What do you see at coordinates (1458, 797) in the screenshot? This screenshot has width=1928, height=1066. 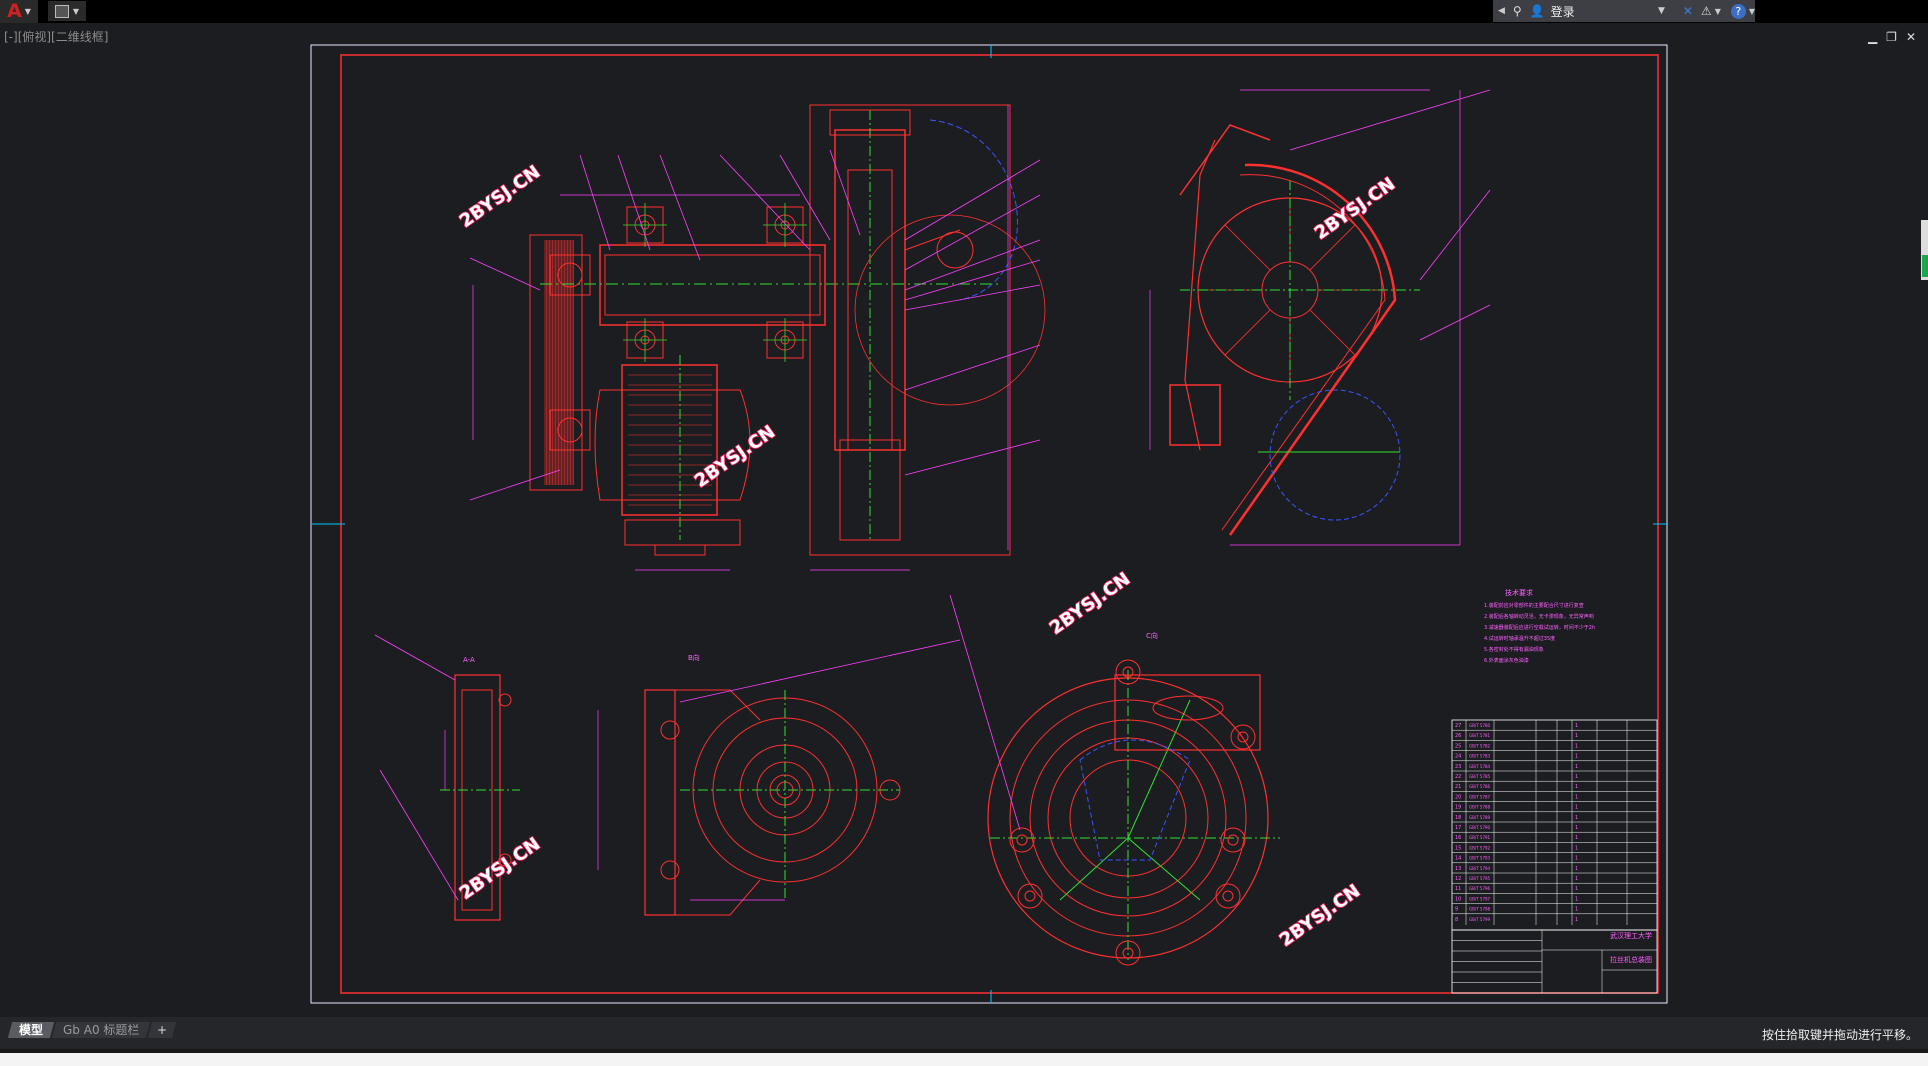 I see `parts-list-cell: 20` at bounding box center [1458, 797].